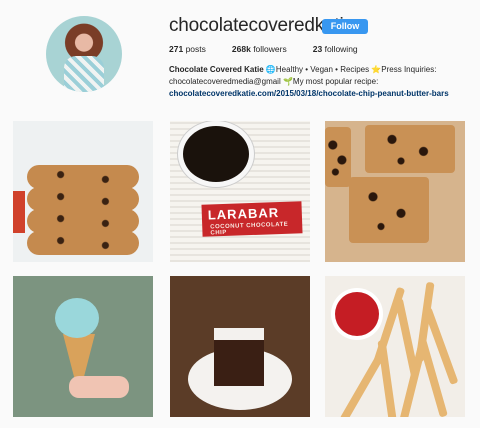 The height and width of the screenshot is (428, 480). Describe the element at coordinates (270, 49) in the screenshot. I see `followers-label: followers` at that location.